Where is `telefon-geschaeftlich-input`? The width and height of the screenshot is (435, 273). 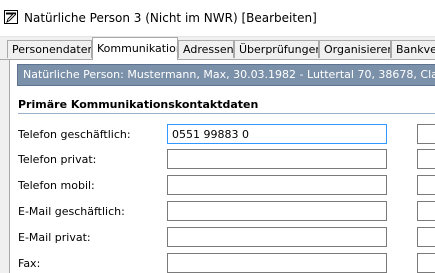 telefon-geschaeftlich-input is located at coordinates (277, 134).